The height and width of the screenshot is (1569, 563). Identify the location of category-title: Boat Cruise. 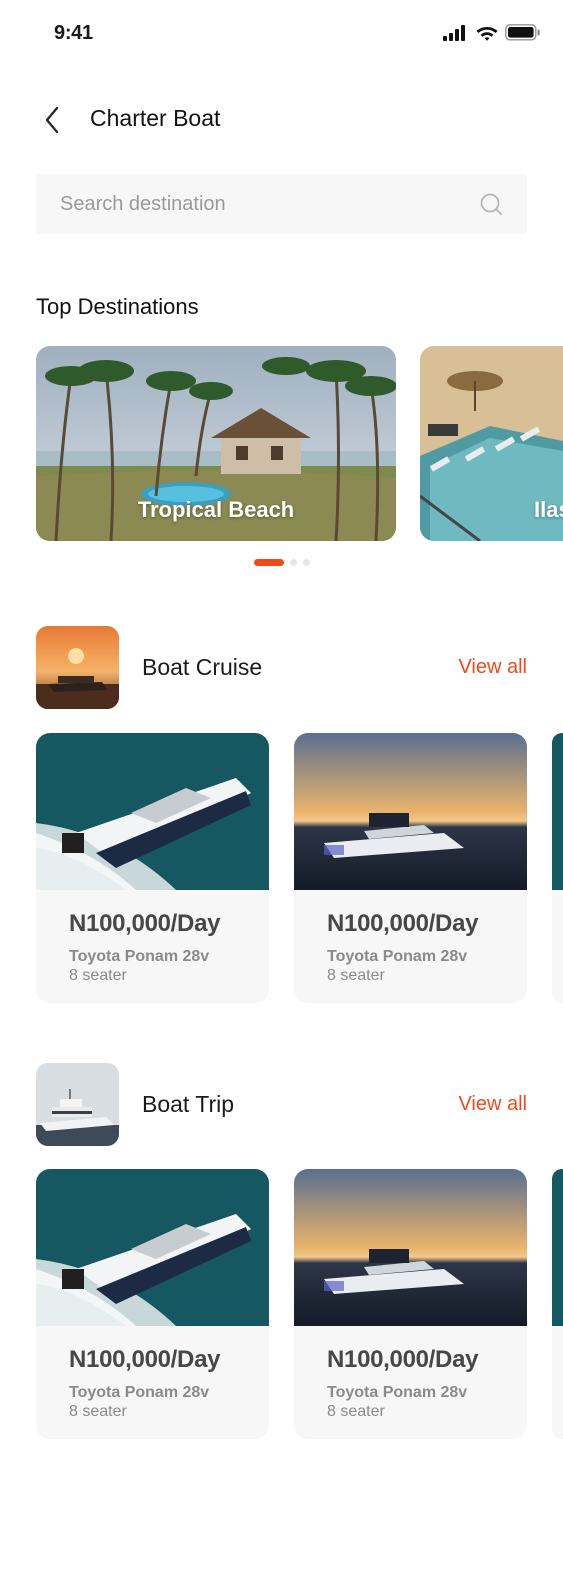
(202, 667).